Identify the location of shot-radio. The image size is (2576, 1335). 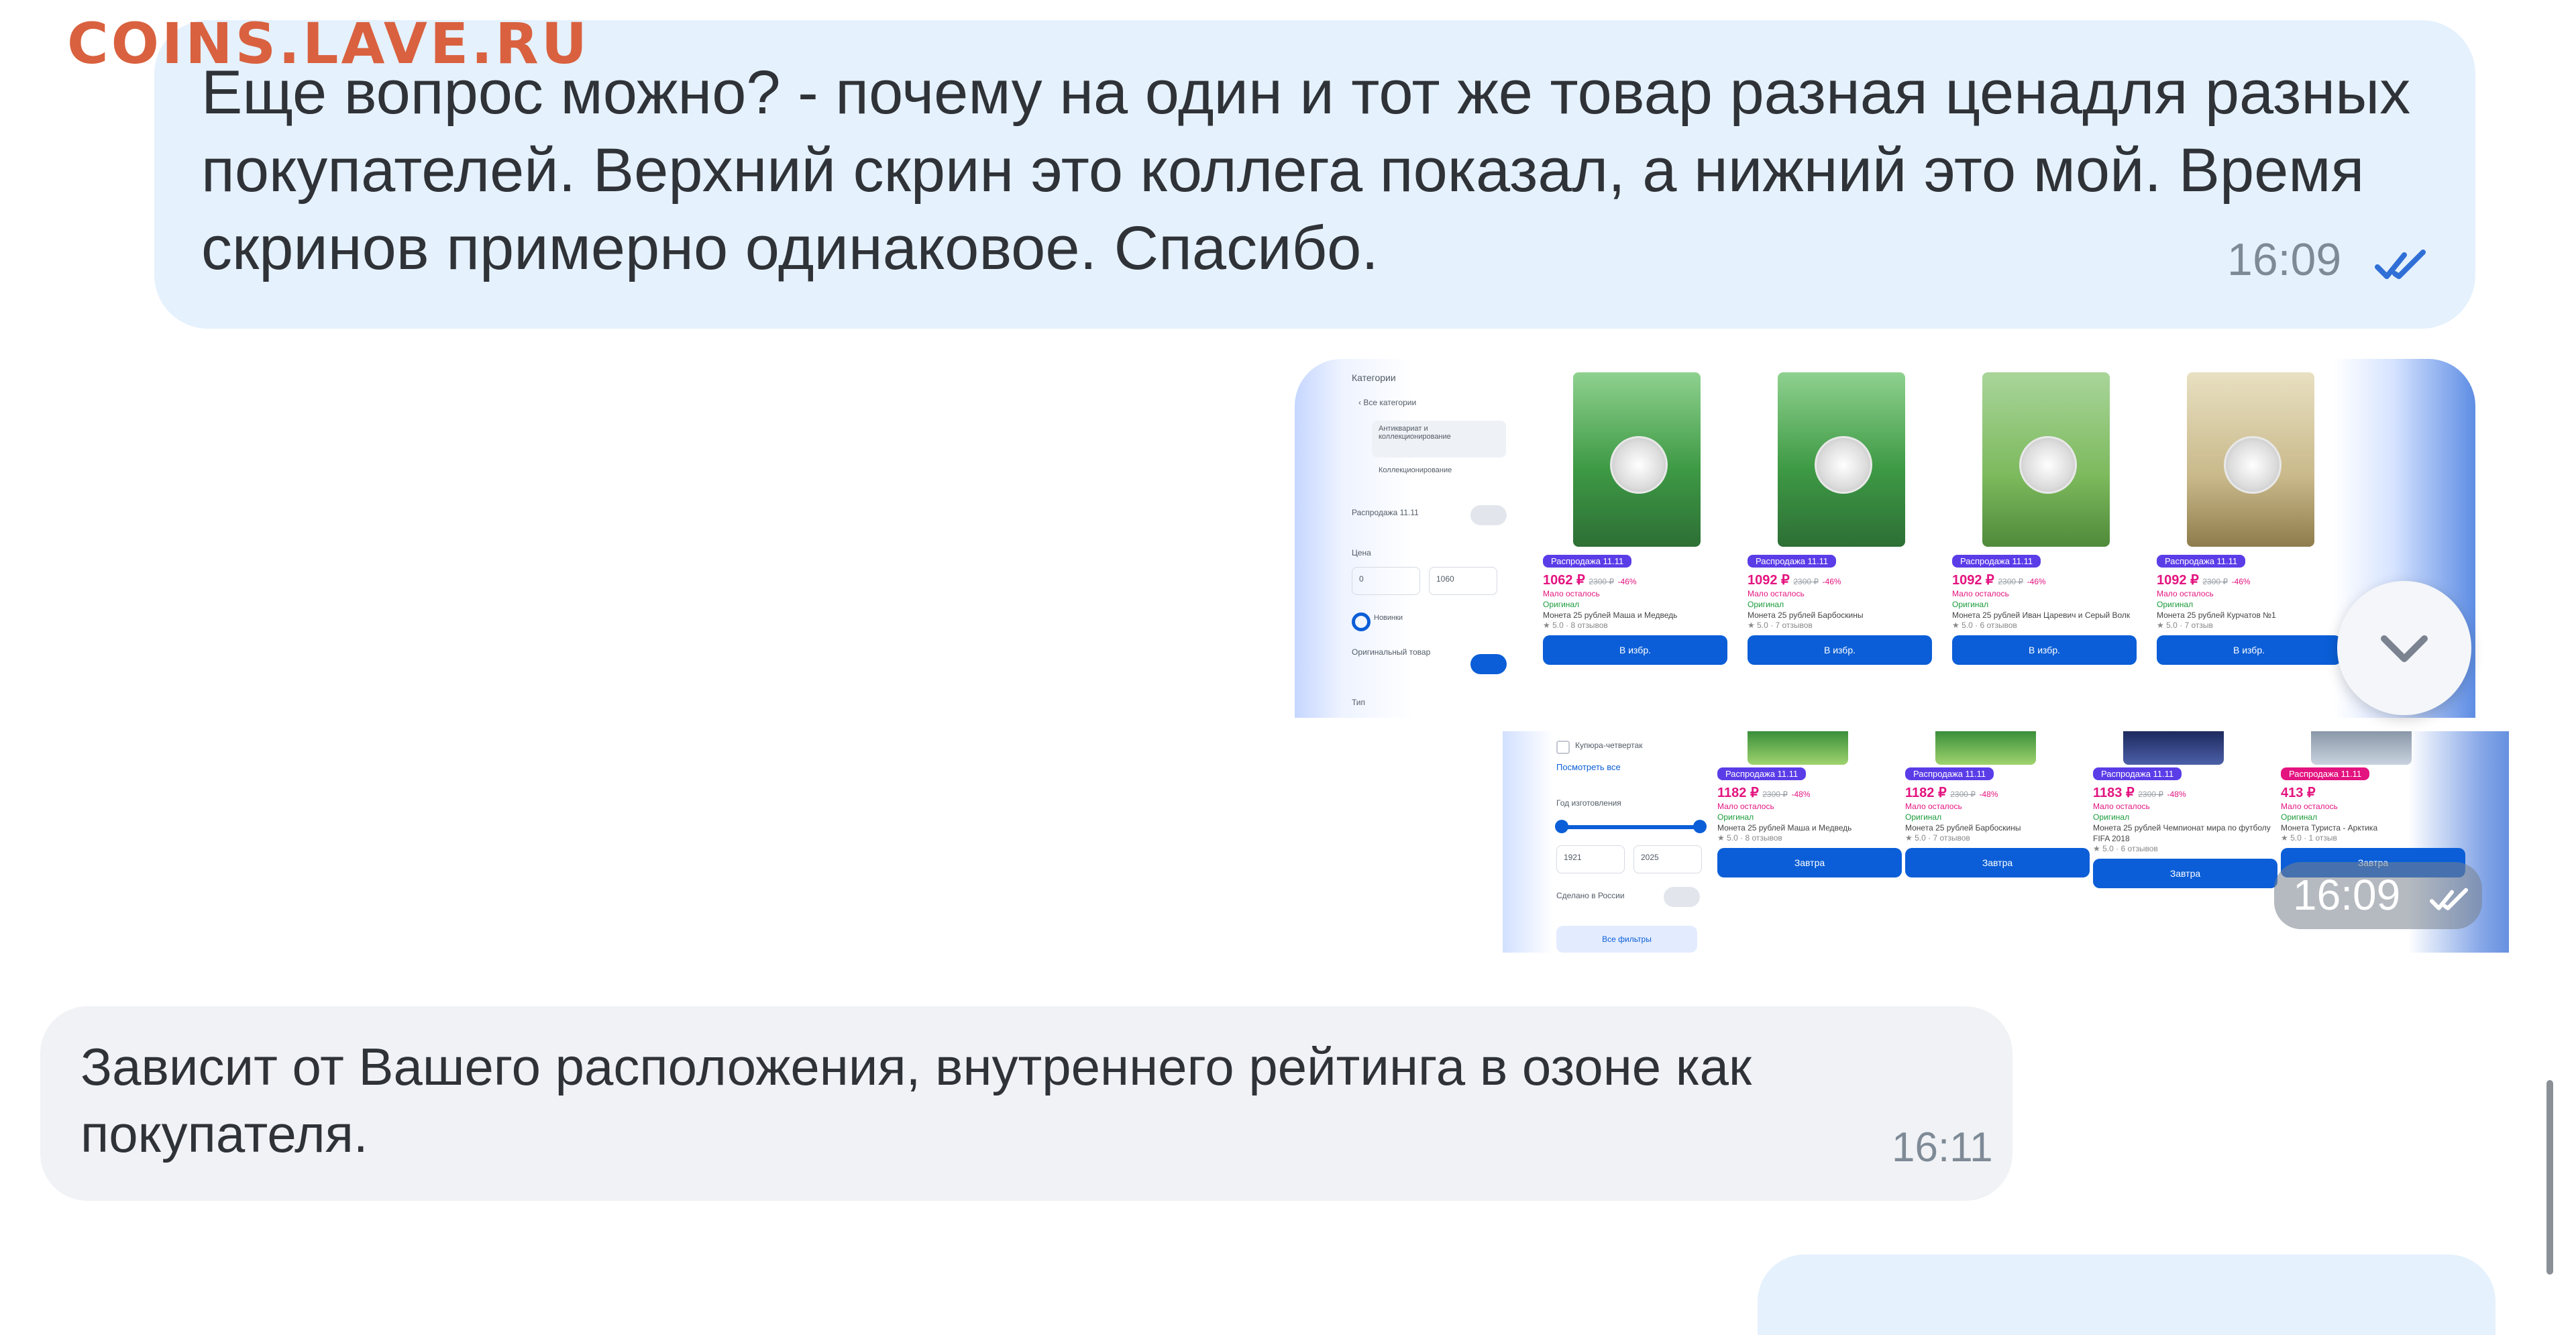
(1361, 621).